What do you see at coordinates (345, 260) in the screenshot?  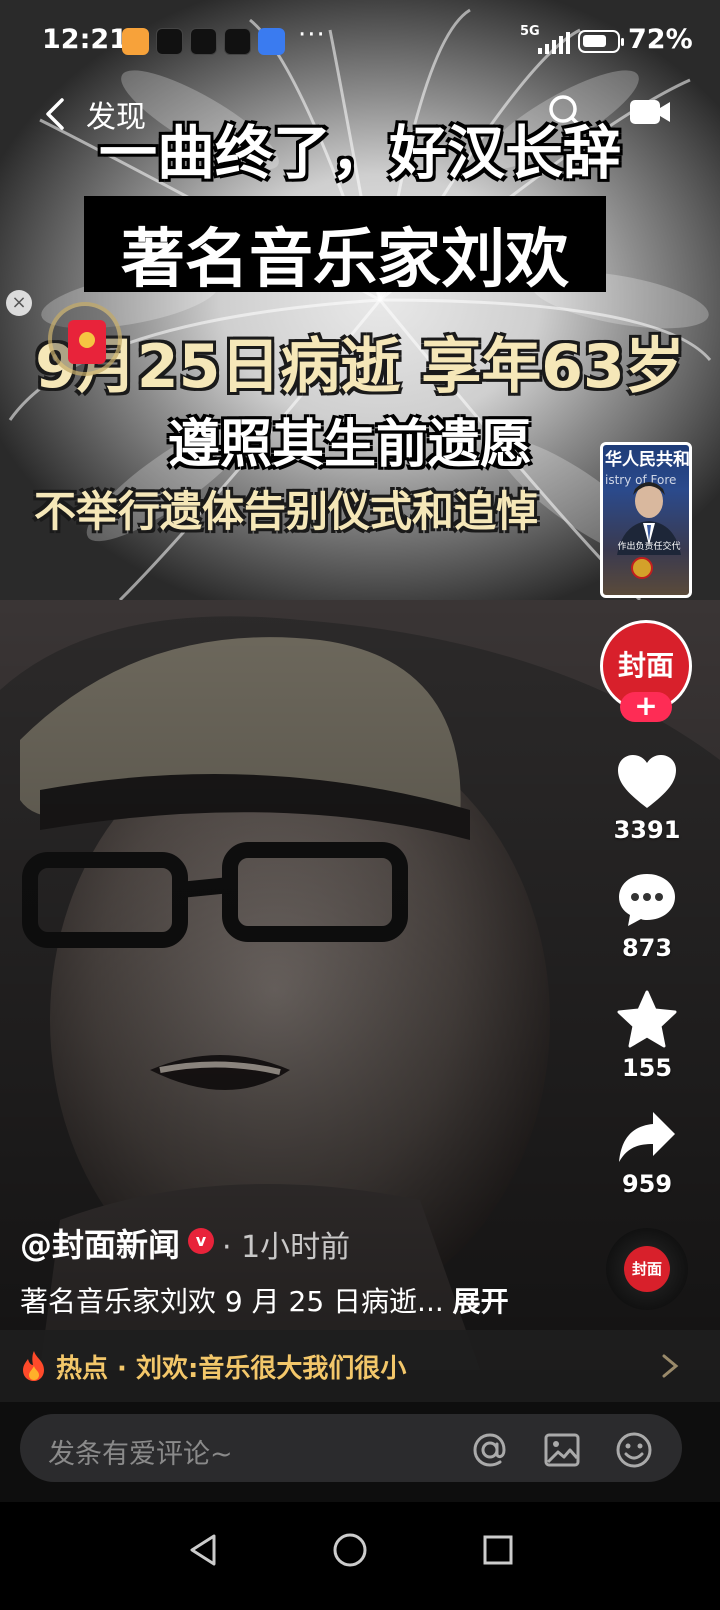 I see `caption-line-2: 著名音乐家刘欢` at bounding box center [345, 260].